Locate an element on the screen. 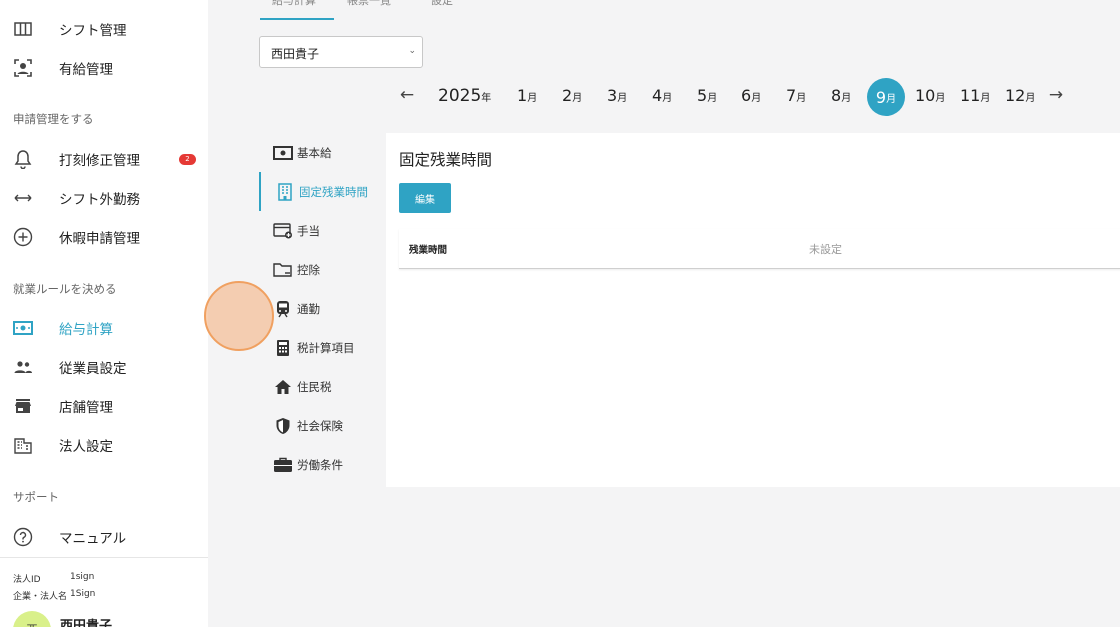 Image resolution: width=1120 pixels, height=627 pixels. employee-select: 西田貴子 ⌄ is located at coordinates (341, 52).